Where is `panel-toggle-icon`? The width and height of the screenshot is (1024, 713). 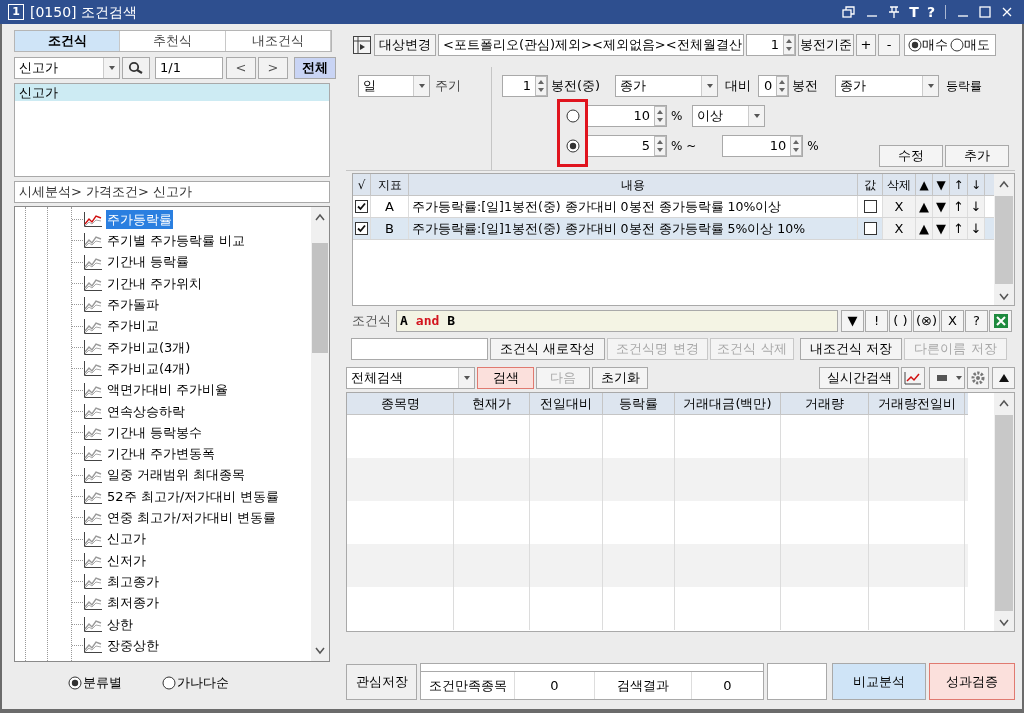
panel-toggle-icon is located at coordinates (362, 45).